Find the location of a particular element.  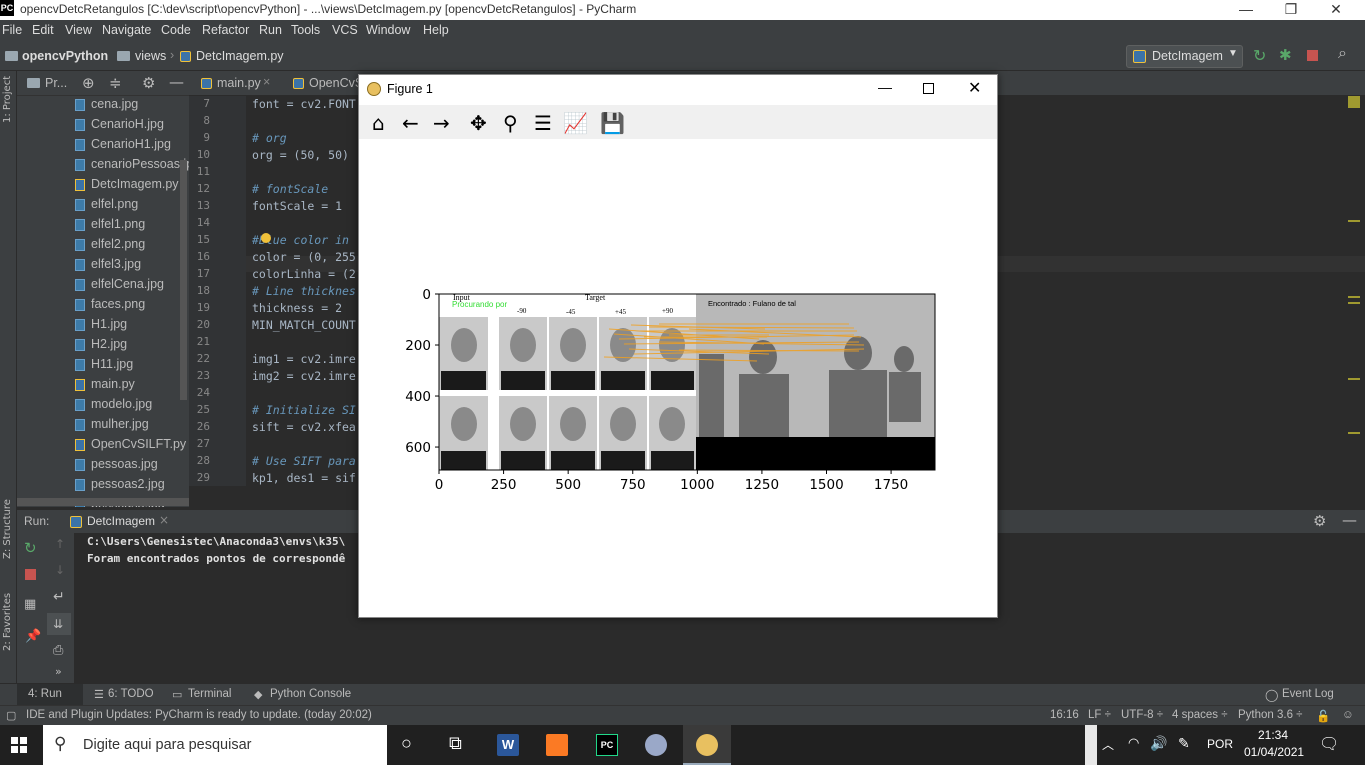

volume-icon: 🔊 is located at coordinates (1158, 743).